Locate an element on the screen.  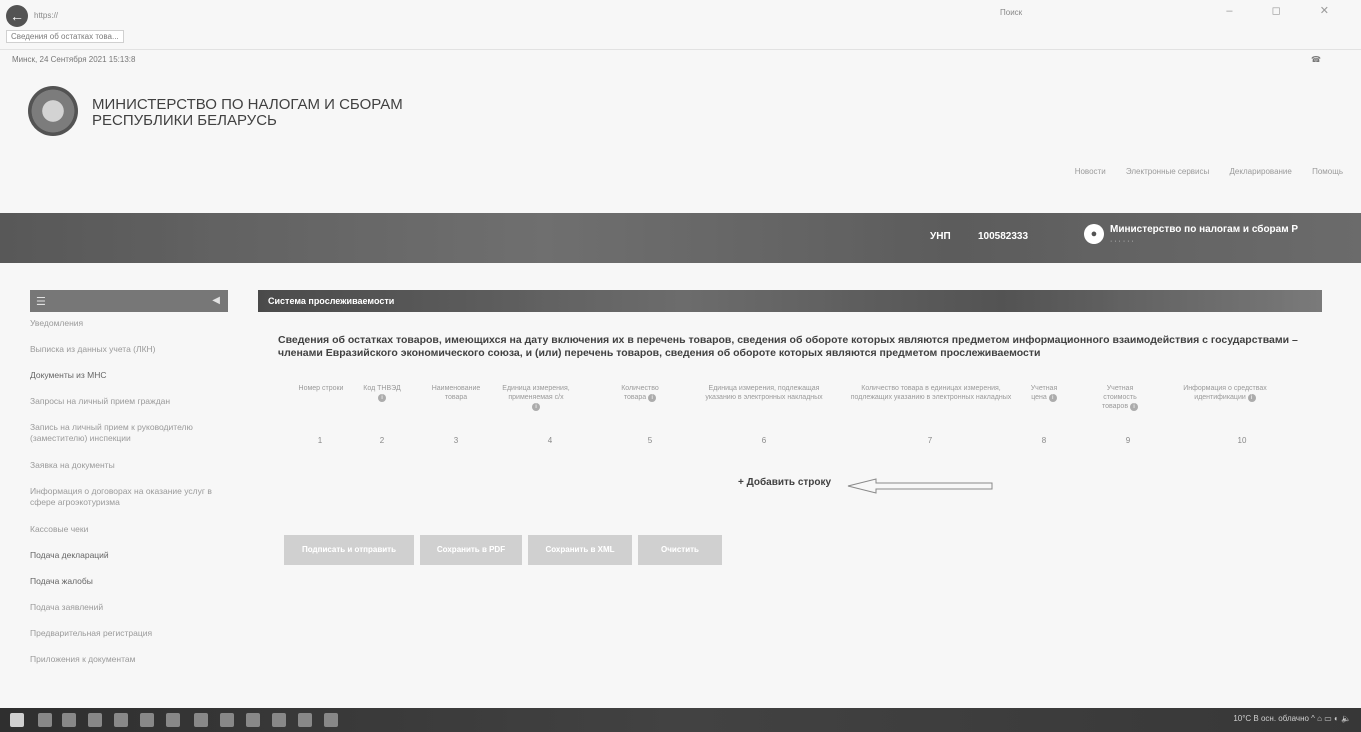
collapse-icon: ◀ is located at coordinates (216, 300).